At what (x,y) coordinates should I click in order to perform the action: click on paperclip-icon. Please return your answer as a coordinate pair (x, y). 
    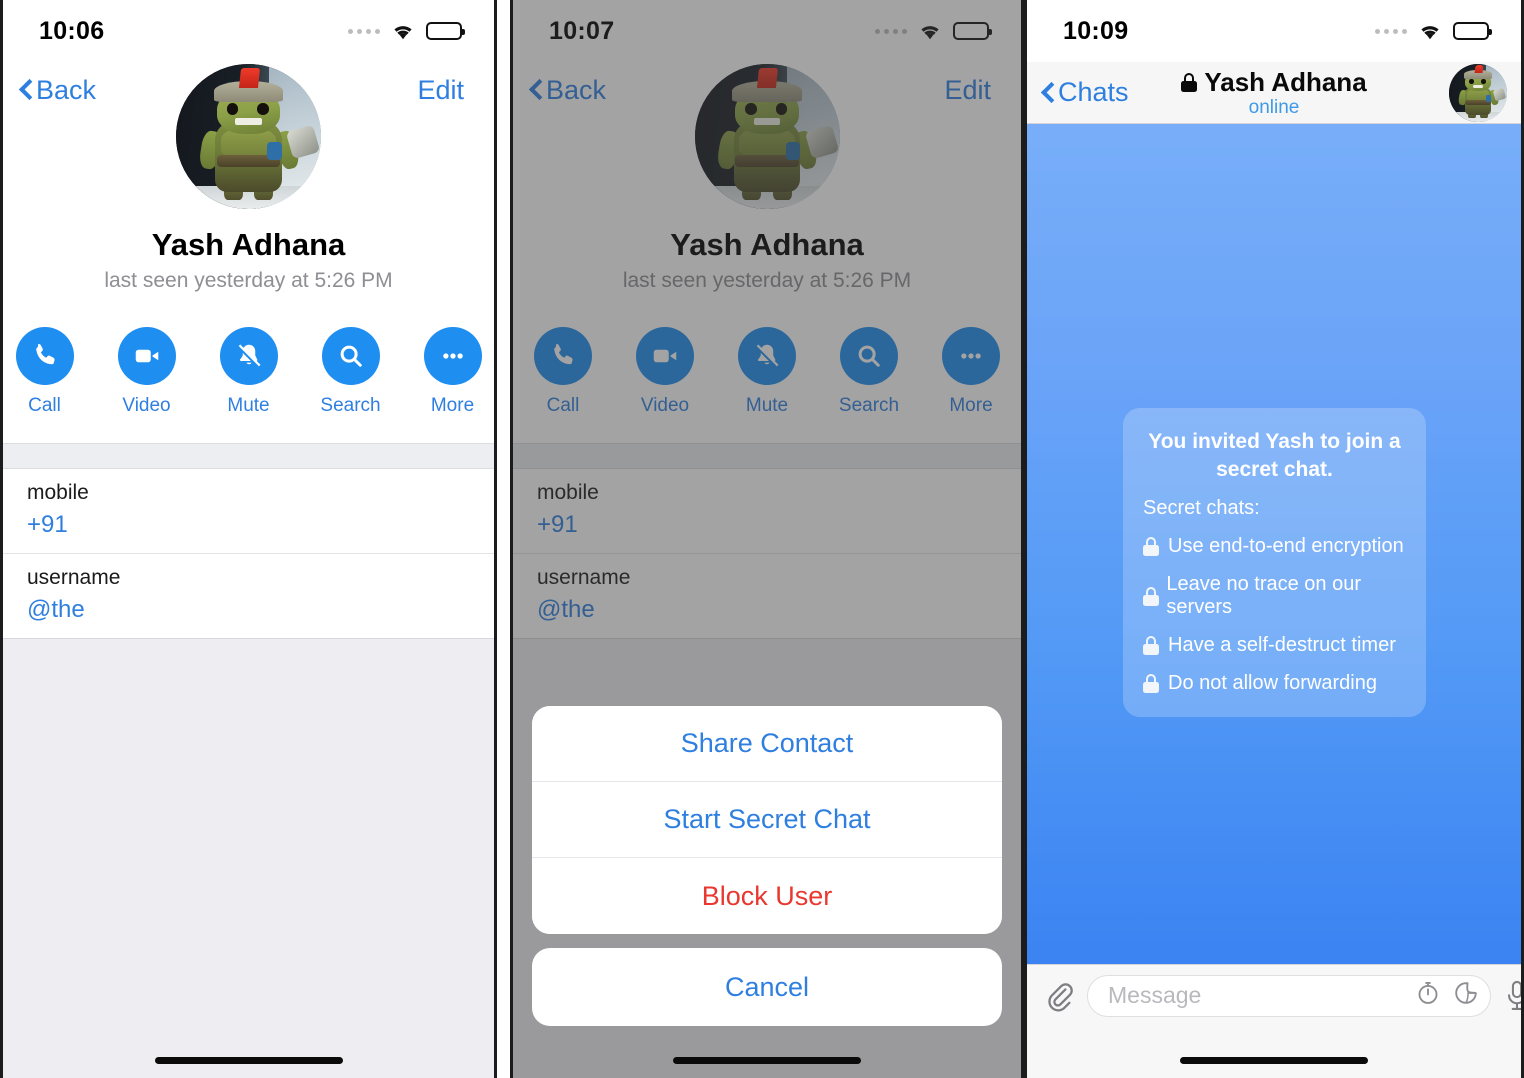
    Looking at the image, I should click on (1059, 996).